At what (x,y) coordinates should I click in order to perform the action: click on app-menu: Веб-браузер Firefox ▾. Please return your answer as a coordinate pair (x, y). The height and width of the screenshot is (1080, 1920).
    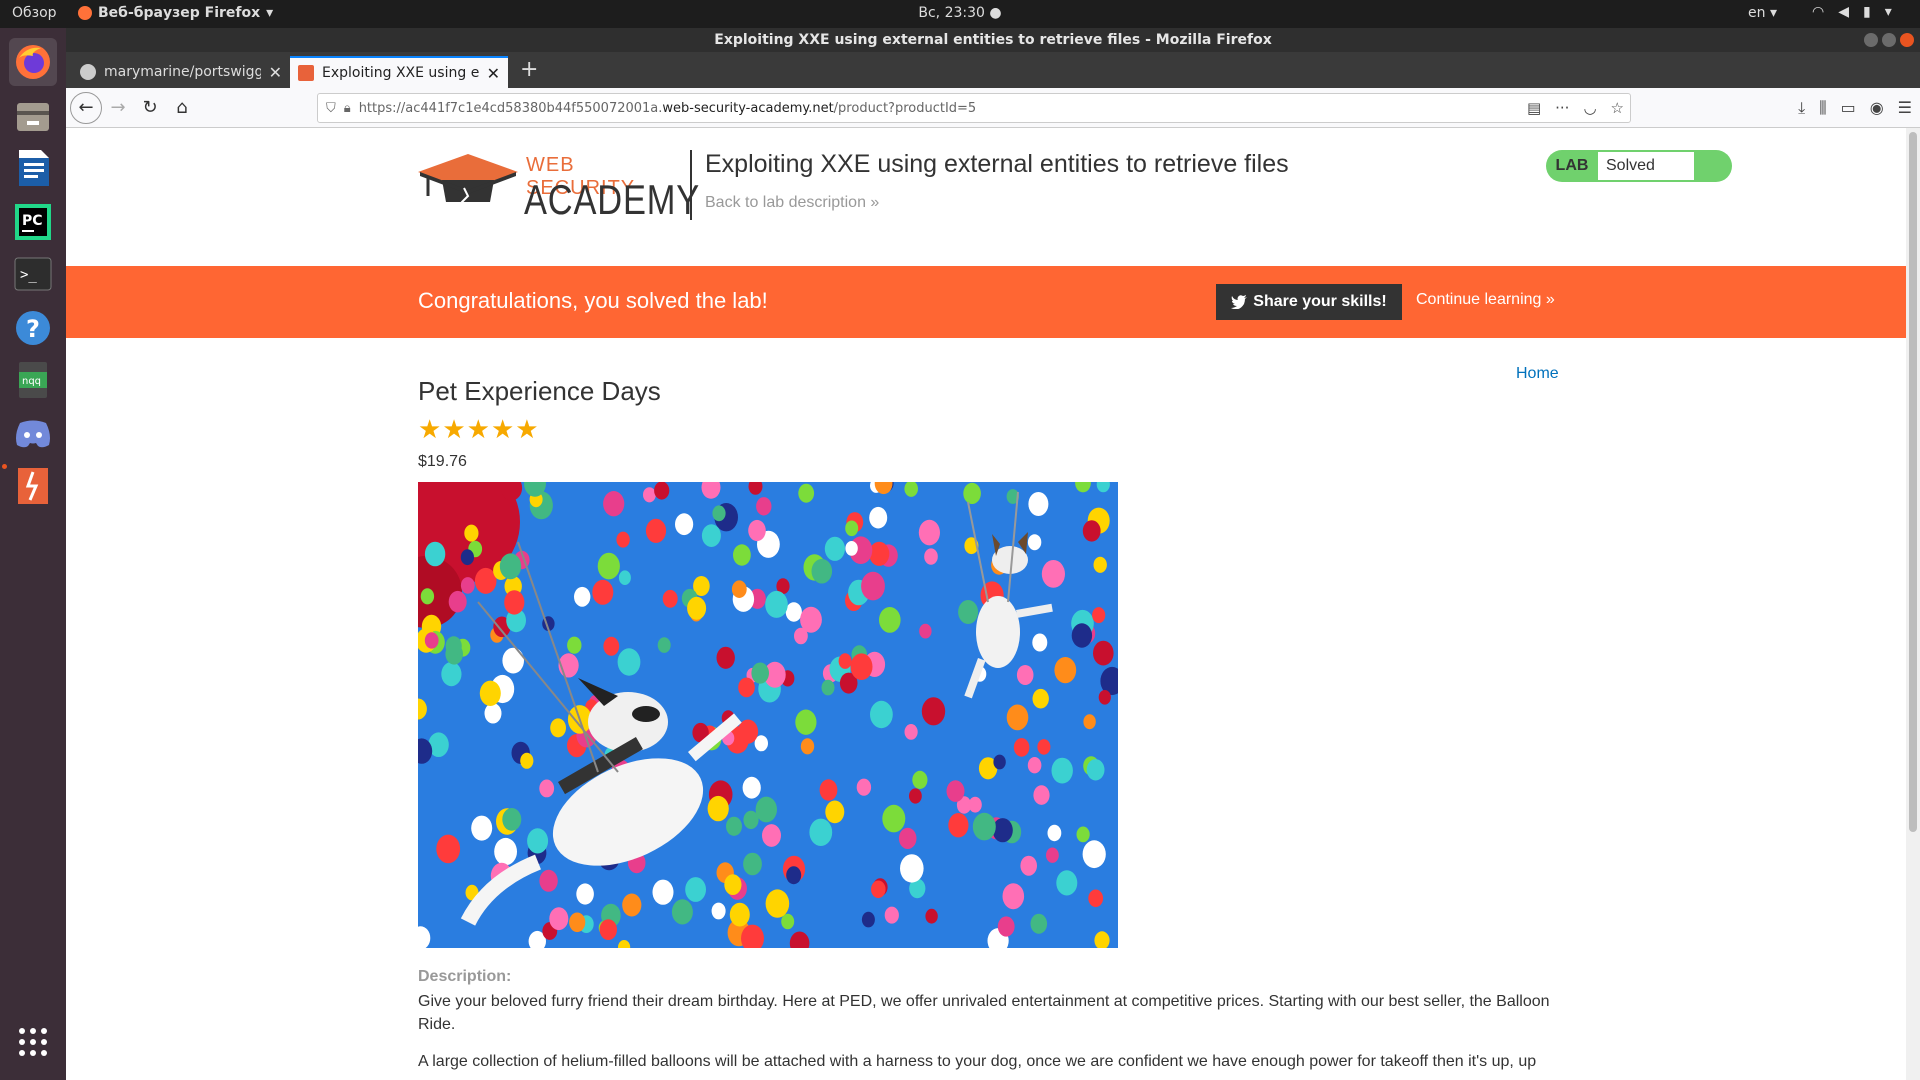
    Looking at the image, I should click on (175, 13).